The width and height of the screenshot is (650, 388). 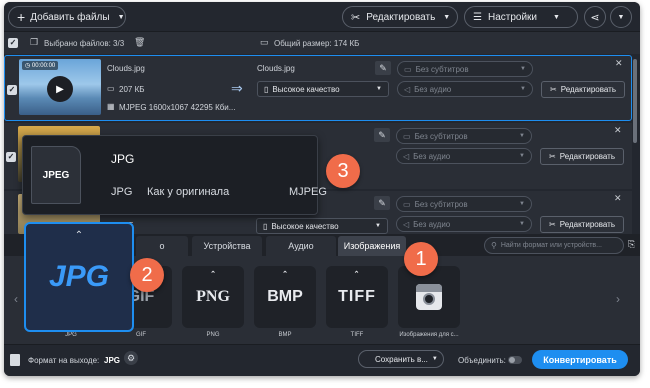 I want to click on plus-icon: +, so click(x=21, y=17).